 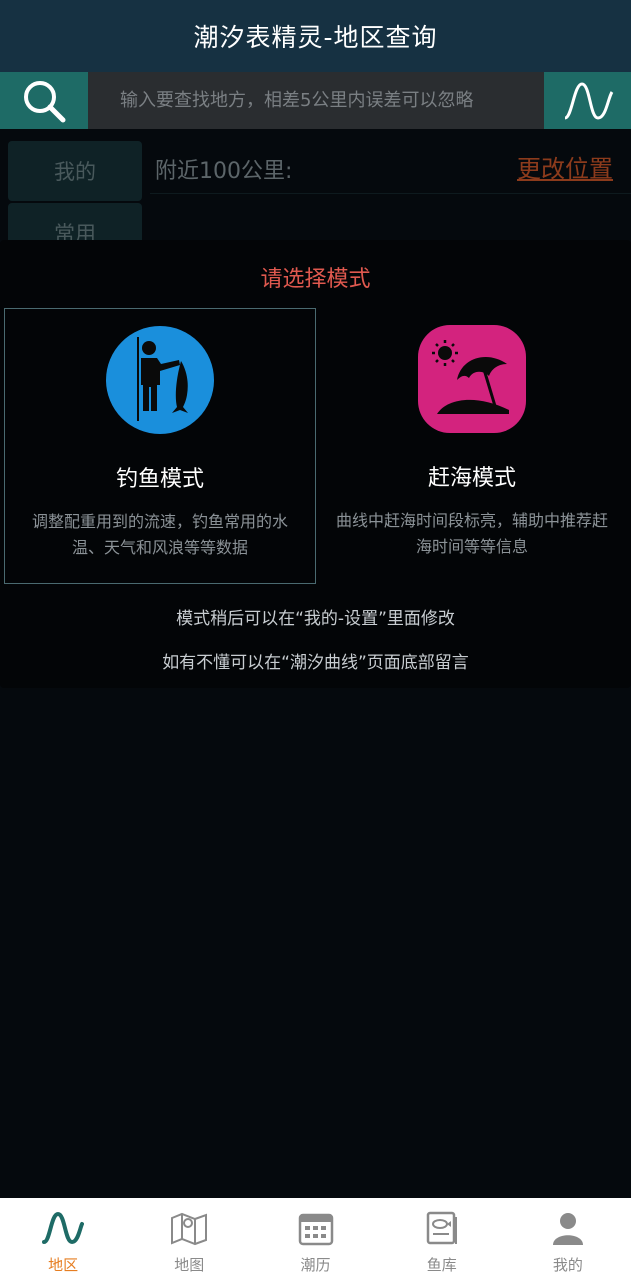 I want to click on tab-map: 地图, so click(x=189, y=1239).